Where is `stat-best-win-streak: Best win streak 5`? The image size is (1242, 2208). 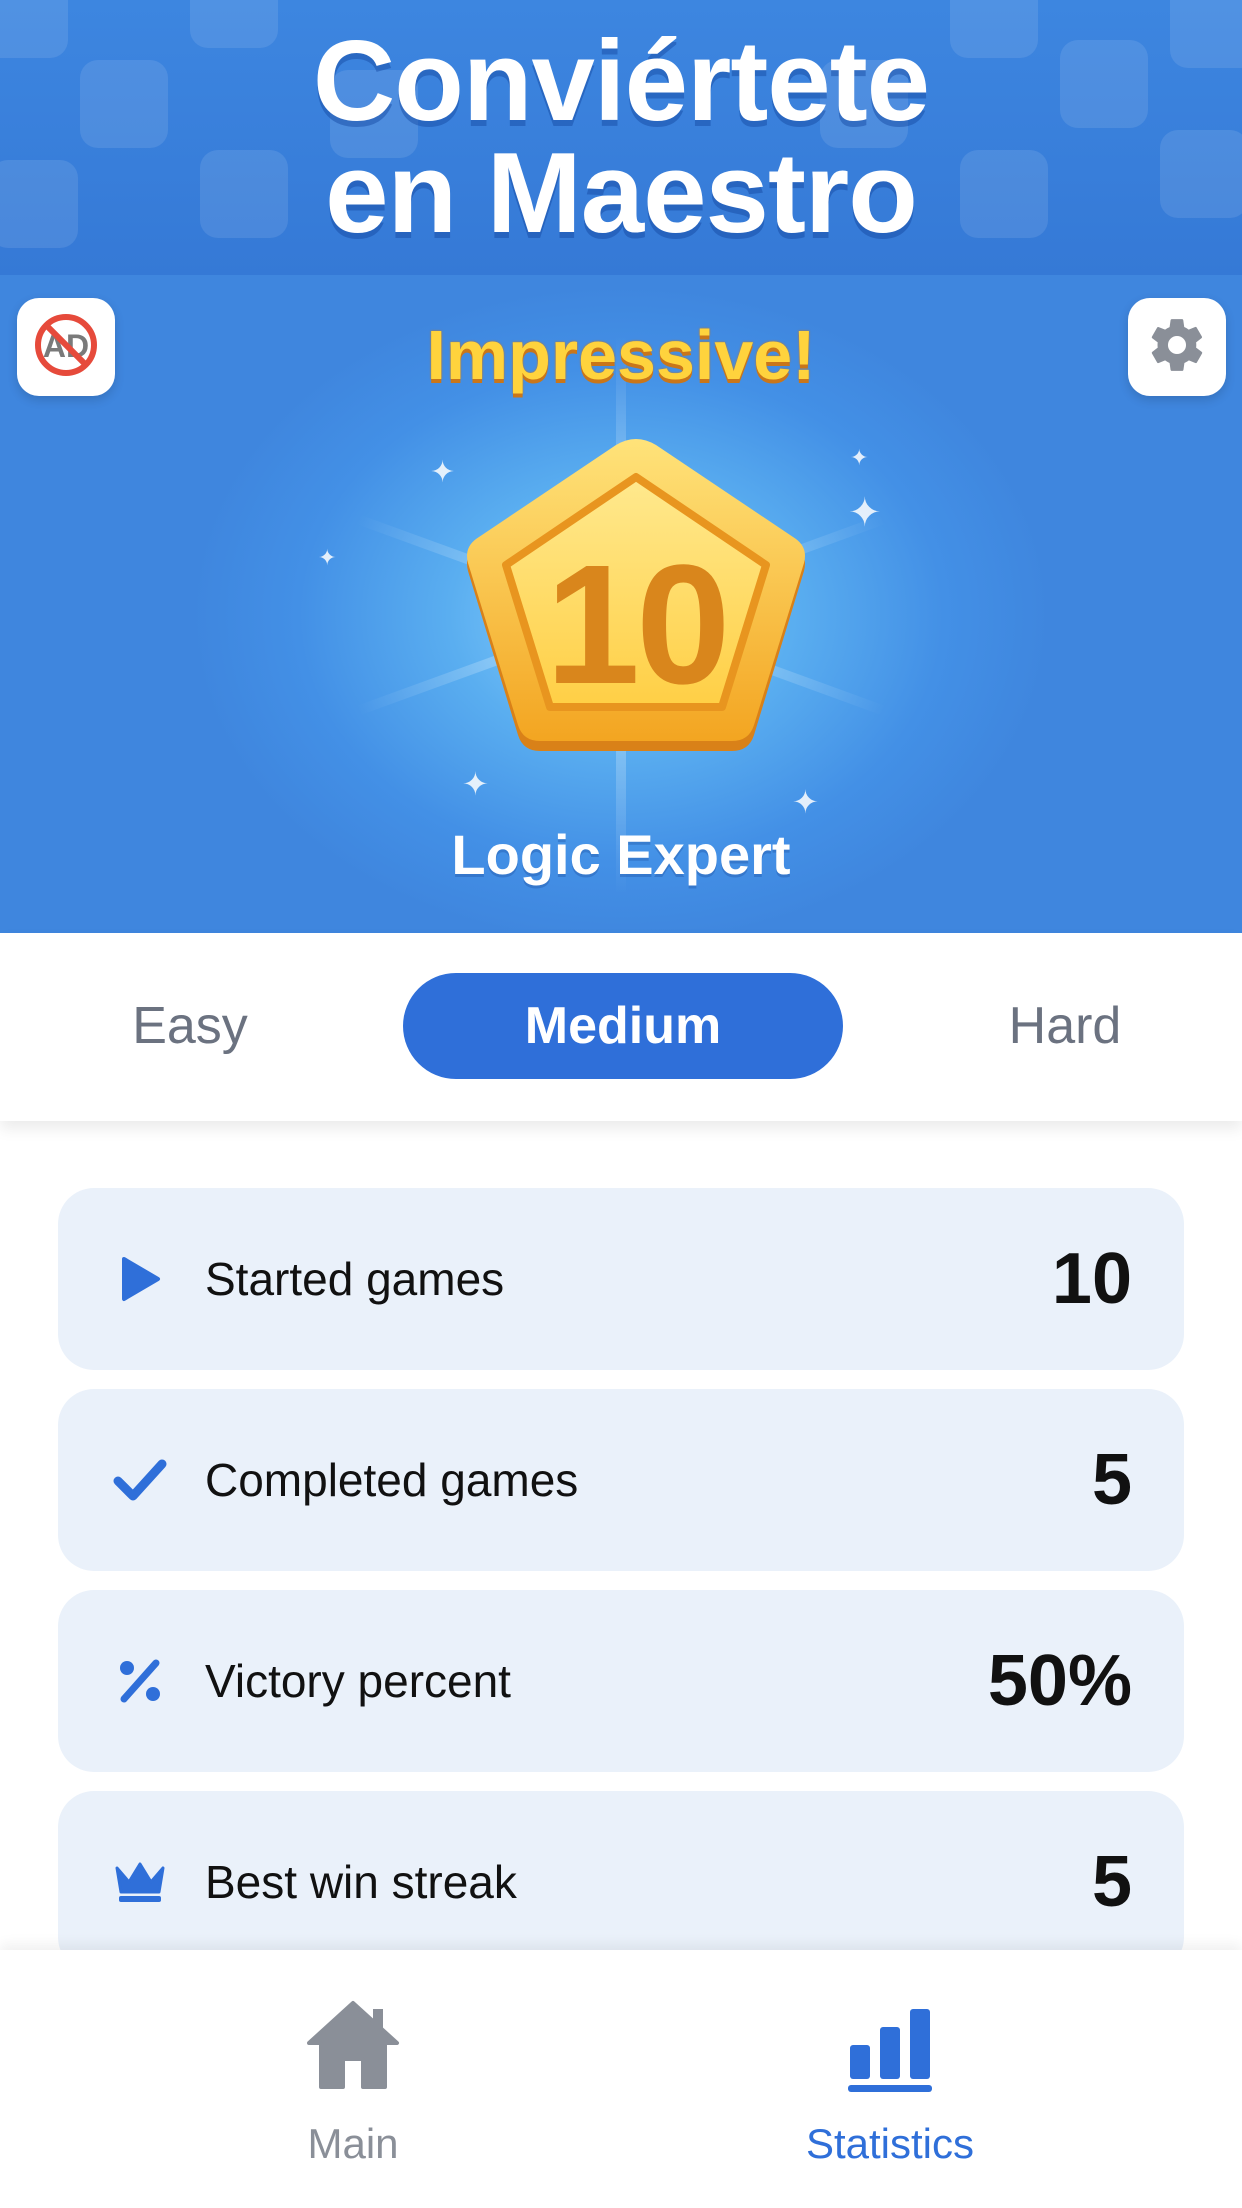 stat-best-win-streak: Best win streak 5 is located at coordinates (621, 1882).